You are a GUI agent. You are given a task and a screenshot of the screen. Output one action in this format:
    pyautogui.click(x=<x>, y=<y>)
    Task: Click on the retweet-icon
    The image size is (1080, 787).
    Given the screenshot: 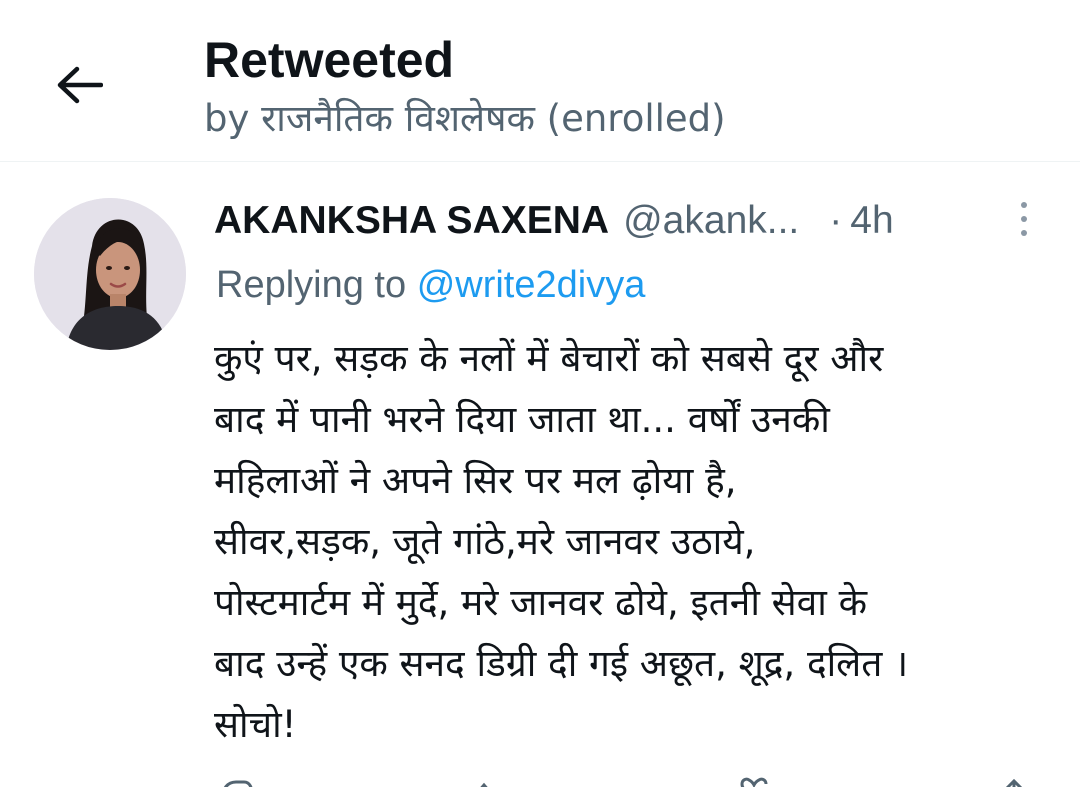 What is the action you would take?
    pyautogui.click(x=484, y=784)
    